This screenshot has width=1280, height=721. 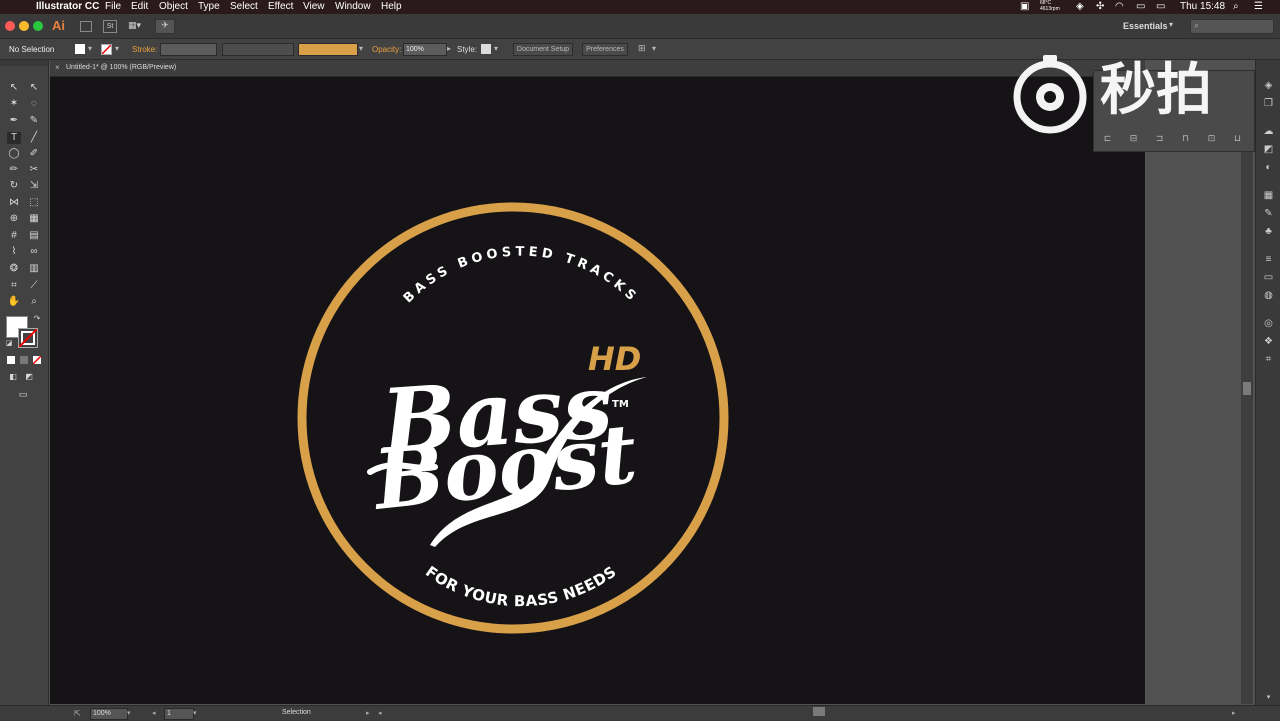 What do you see at coordinates (14, 186) in the screenshot?
I see `rotate-tool-icon: ↻` at bounding box center [14, 186].